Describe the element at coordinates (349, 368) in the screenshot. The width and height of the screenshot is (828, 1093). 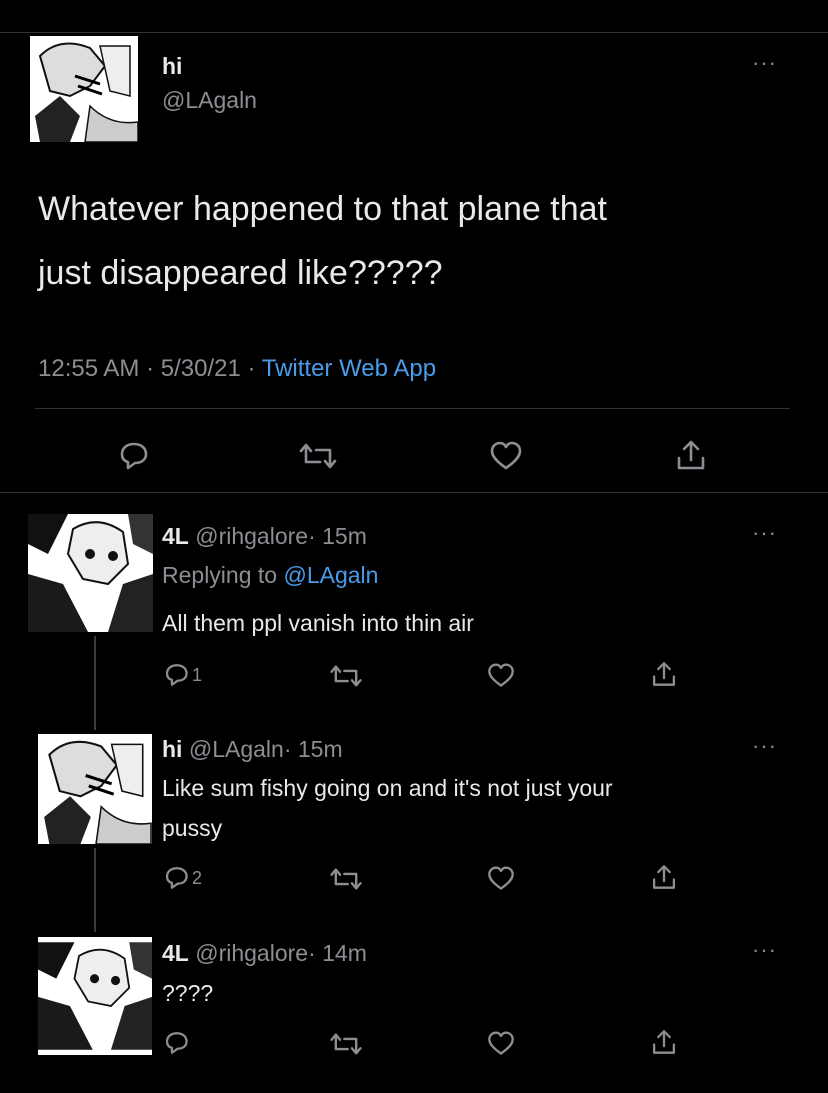
I see `tweet-source: Twitter Web App` at that location.